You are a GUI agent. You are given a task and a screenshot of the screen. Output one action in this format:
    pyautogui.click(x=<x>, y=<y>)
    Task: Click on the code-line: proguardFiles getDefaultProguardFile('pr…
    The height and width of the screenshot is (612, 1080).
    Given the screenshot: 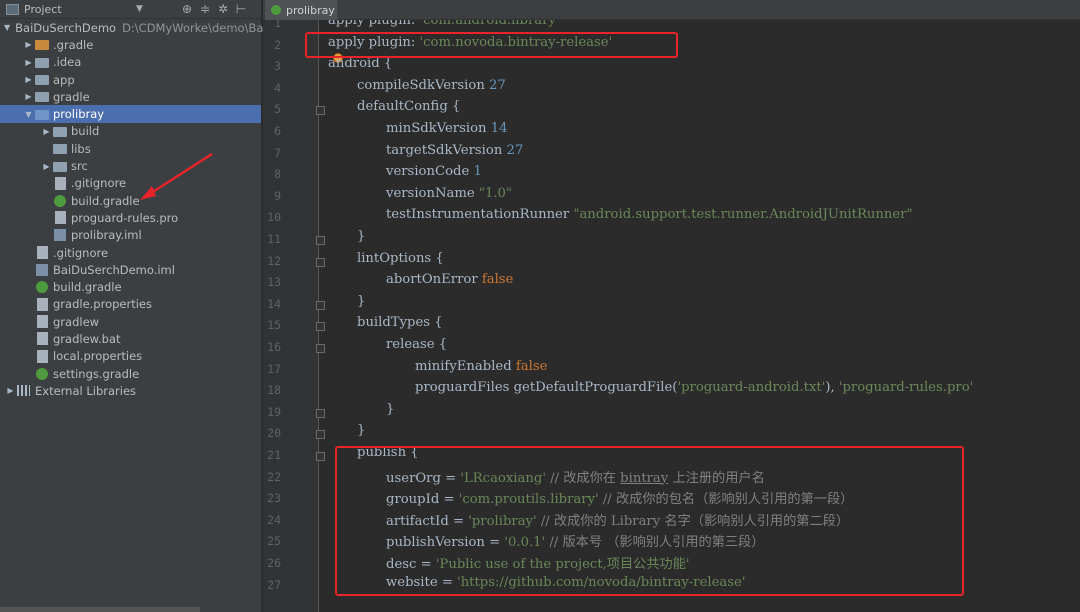 What is the action you would take?
    pyautogui.click(x=694, y=387)
    